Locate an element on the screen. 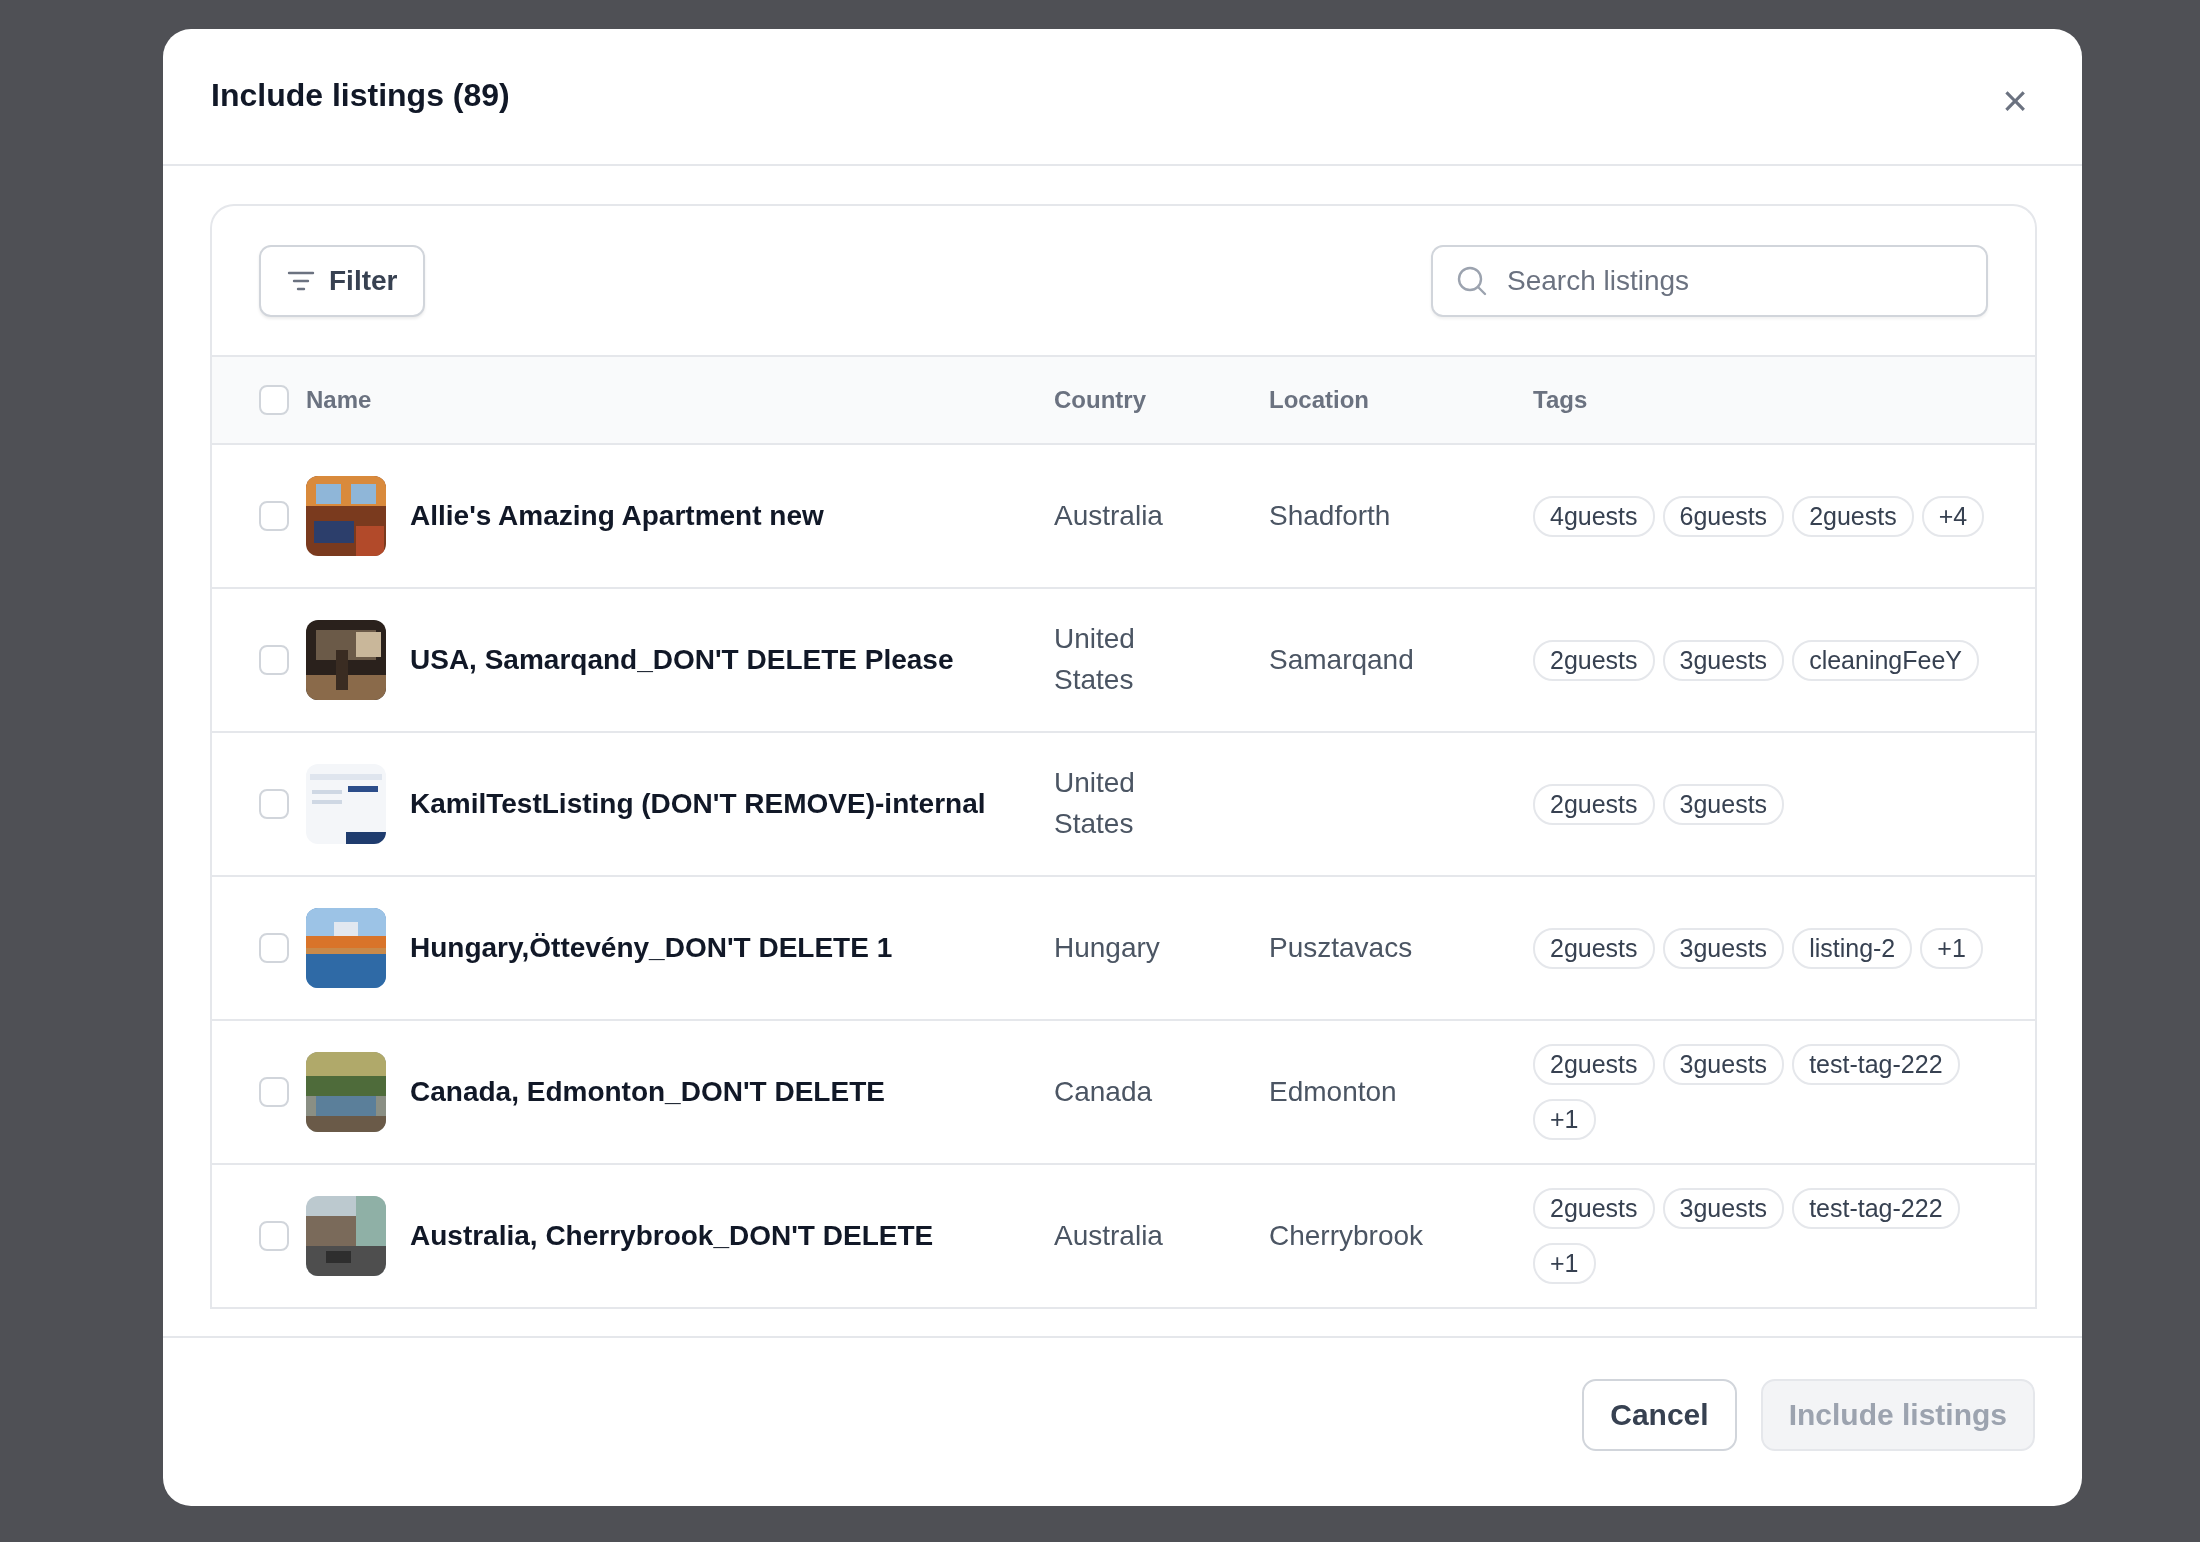 This screenshot has height=1542, width=2200. listing-name: KamilTestListing (DON'T REMOVE)-internal is located at coordinates (698, 804).